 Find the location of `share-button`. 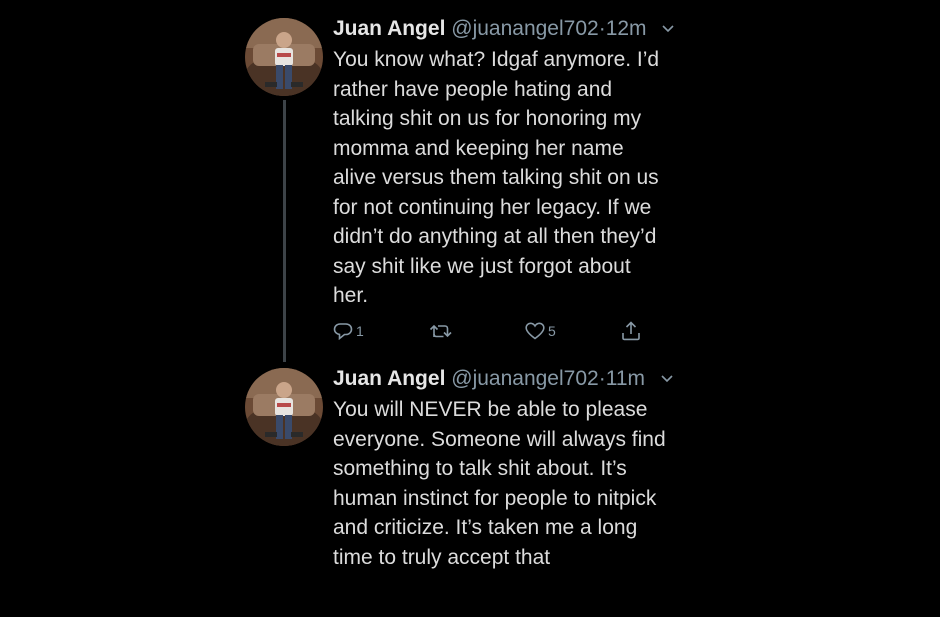

share-button is located at coordinates (631, 331).